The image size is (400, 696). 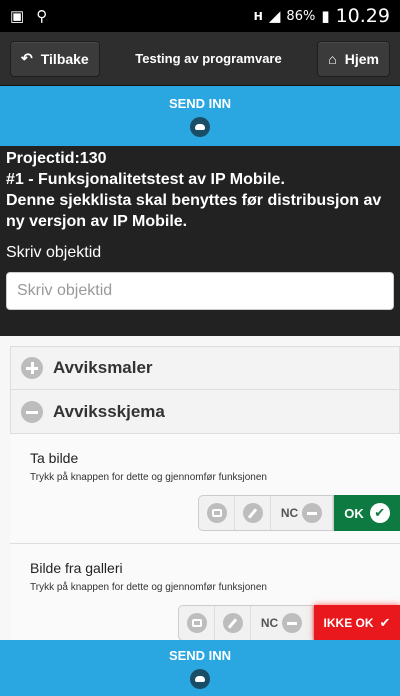 What do you see at coordinates (205, 368) in the screenshot?
I see `section-avviksmaler: Avviksmaler` at bounding box center [205, 368].